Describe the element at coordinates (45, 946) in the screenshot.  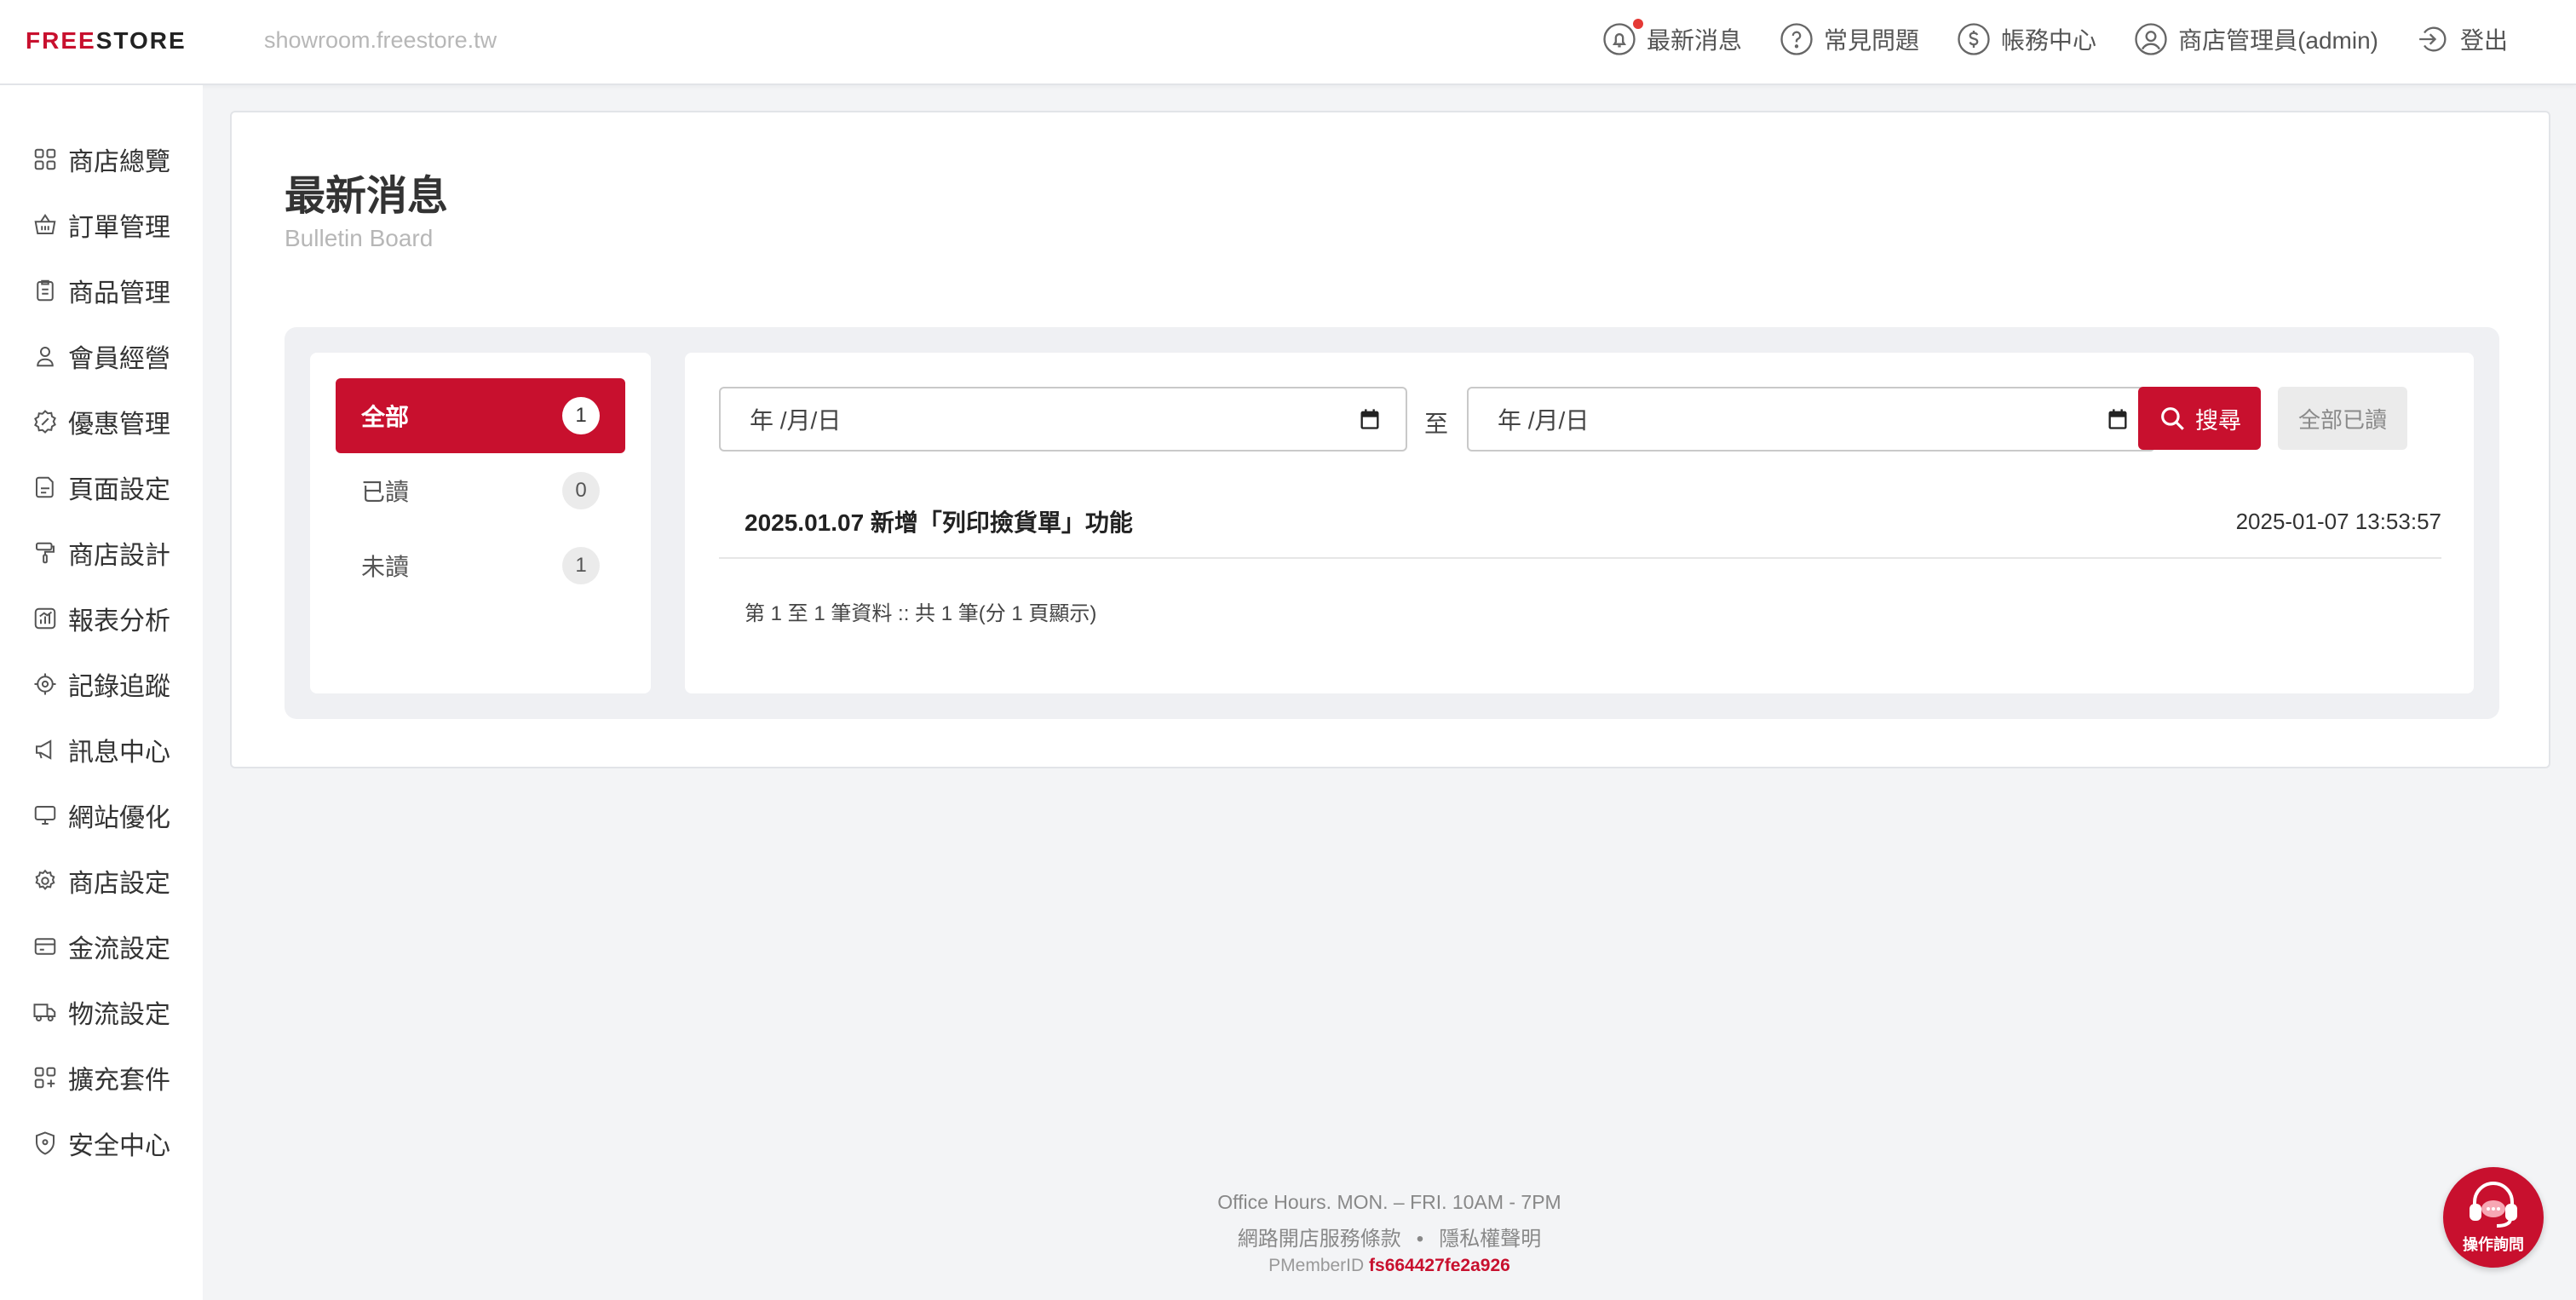
I see `credit-card-icon` at that location.